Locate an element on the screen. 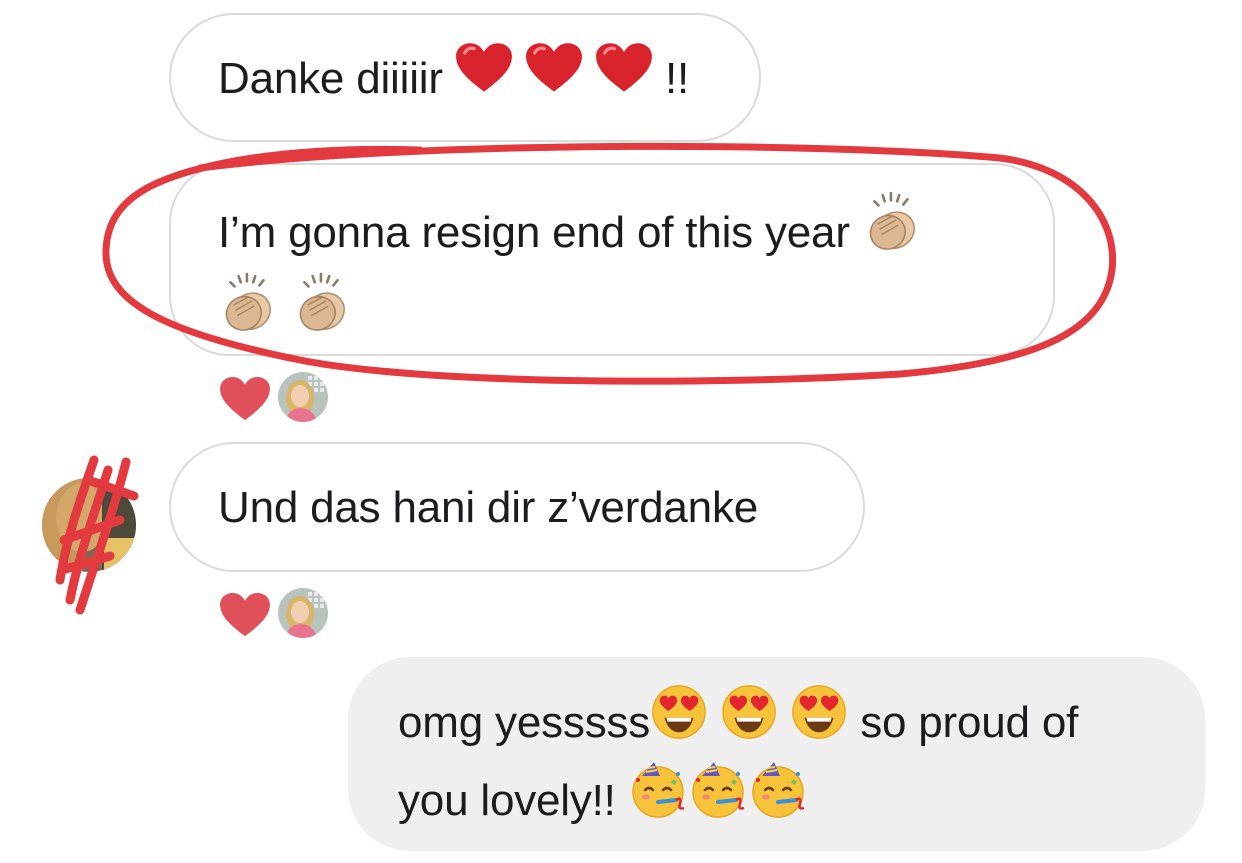 This screenshot has height=863, width=1242. message-text: you lovely!! is located at coordinates (507, 801).